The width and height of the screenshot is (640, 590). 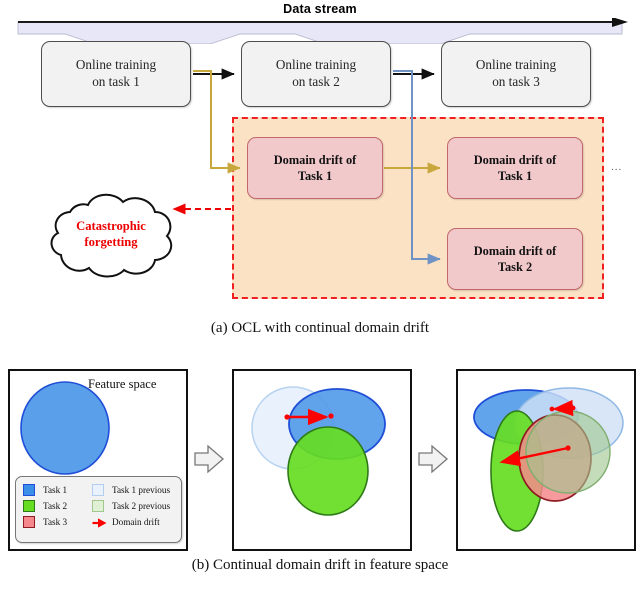 What do you see at coordinates (122, 384) in the screenshot?
I see `feature-space-label: Feature space` at bounding box center [122, 384].